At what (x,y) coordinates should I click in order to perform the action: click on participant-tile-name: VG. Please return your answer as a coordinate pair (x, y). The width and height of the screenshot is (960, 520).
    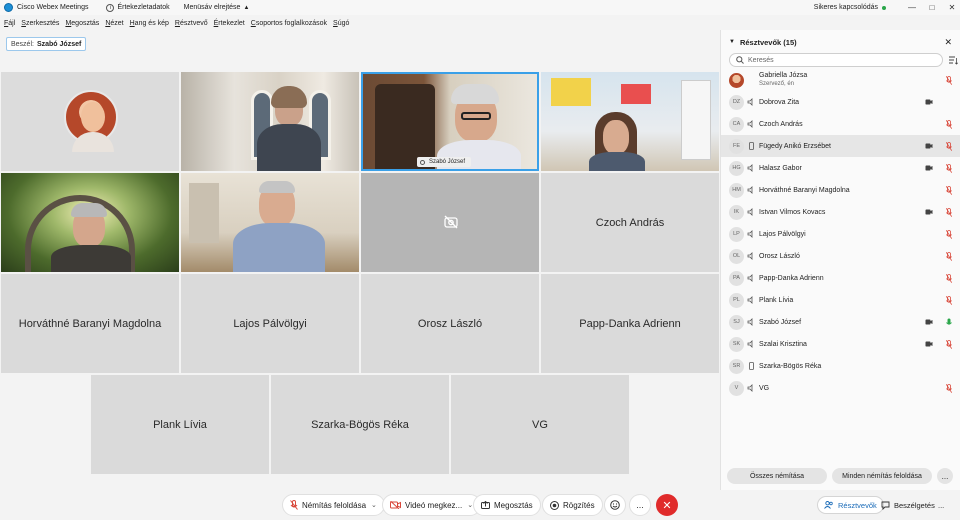
    Looking at the image, I should click on (540, 424).